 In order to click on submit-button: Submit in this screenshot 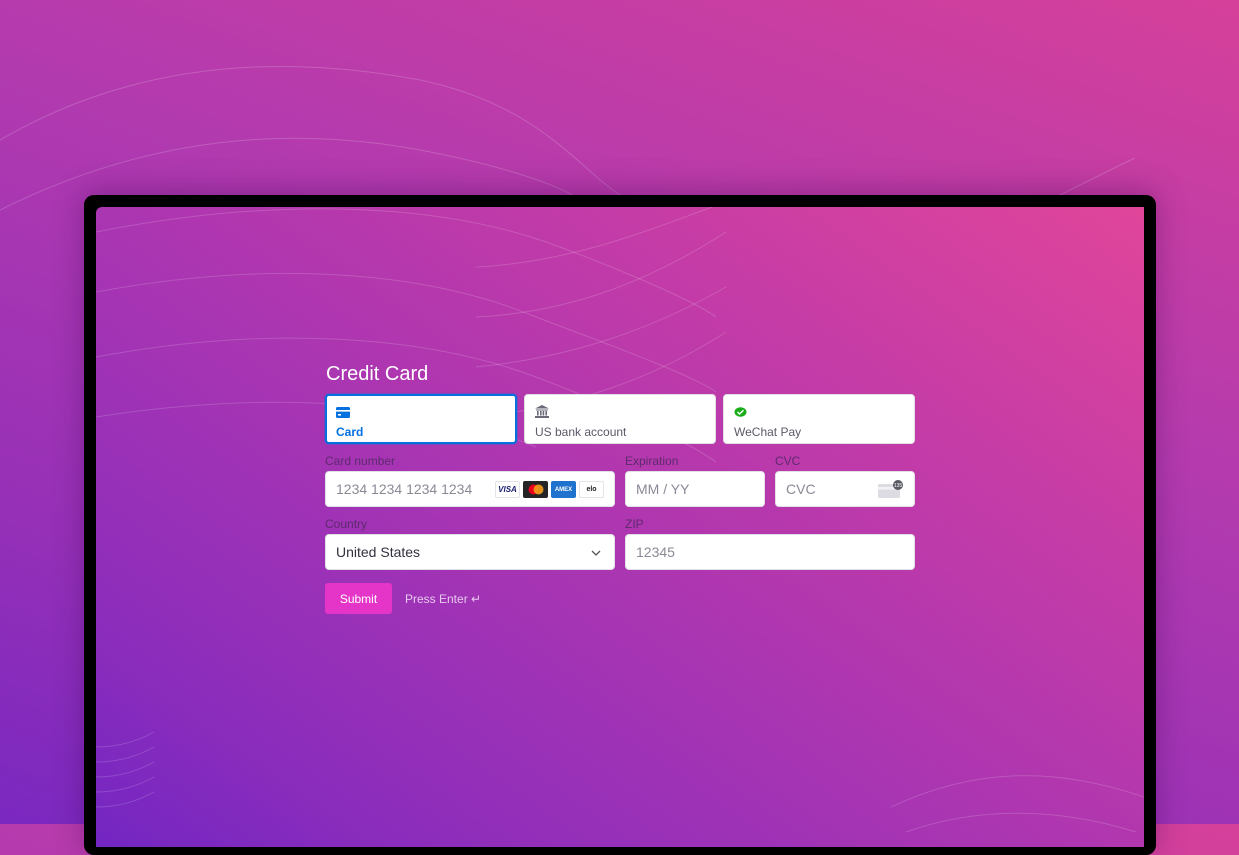, I will do `click(358, 598)`.